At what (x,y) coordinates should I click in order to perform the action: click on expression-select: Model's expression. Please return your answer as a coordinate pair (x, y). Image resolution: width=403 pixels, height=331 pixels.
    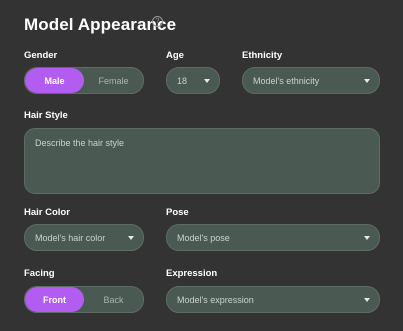
    Looking at the image, I should click on (273, 299).